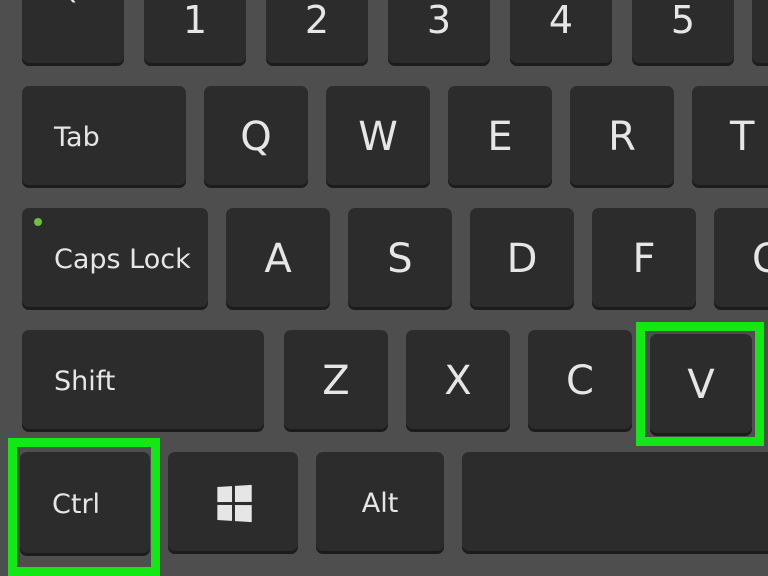  I want to click on key-label: S, so click(400, 259).